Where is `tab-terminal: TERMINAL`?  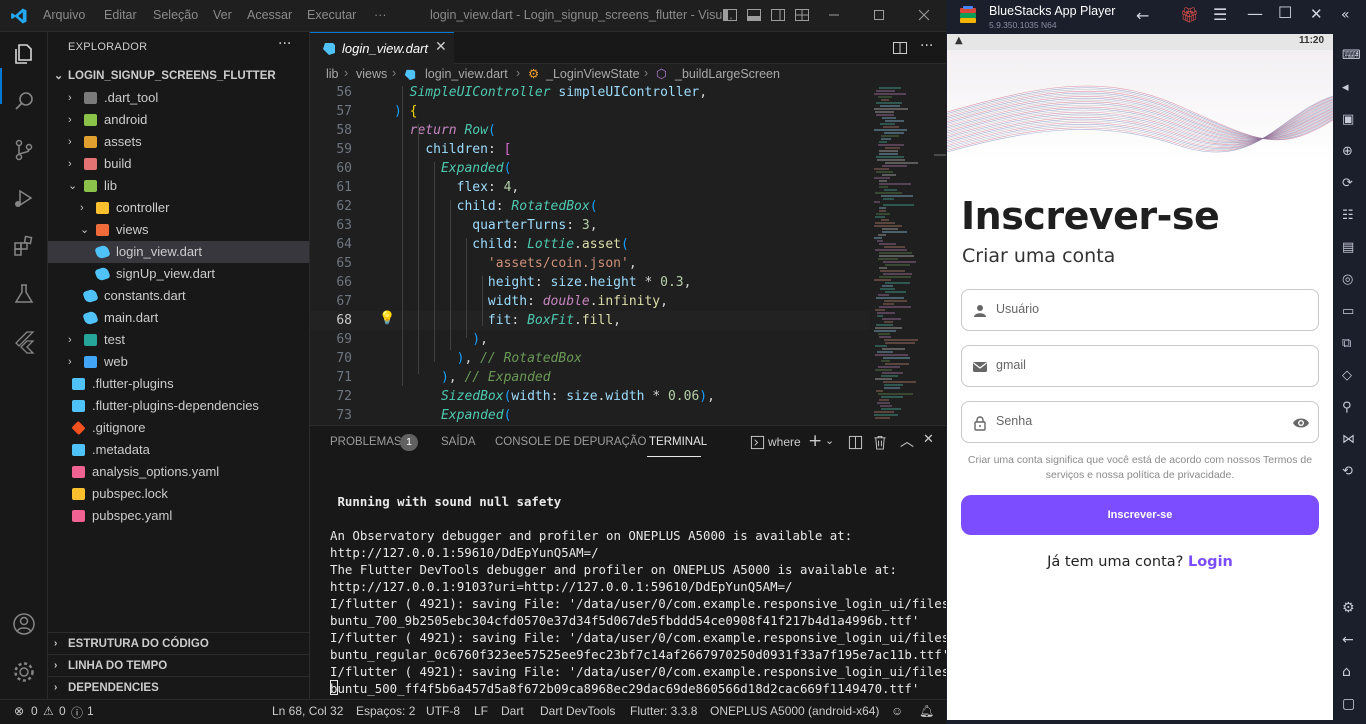
tab-terminal: TERMINAL is located at coordinates (678, 442).